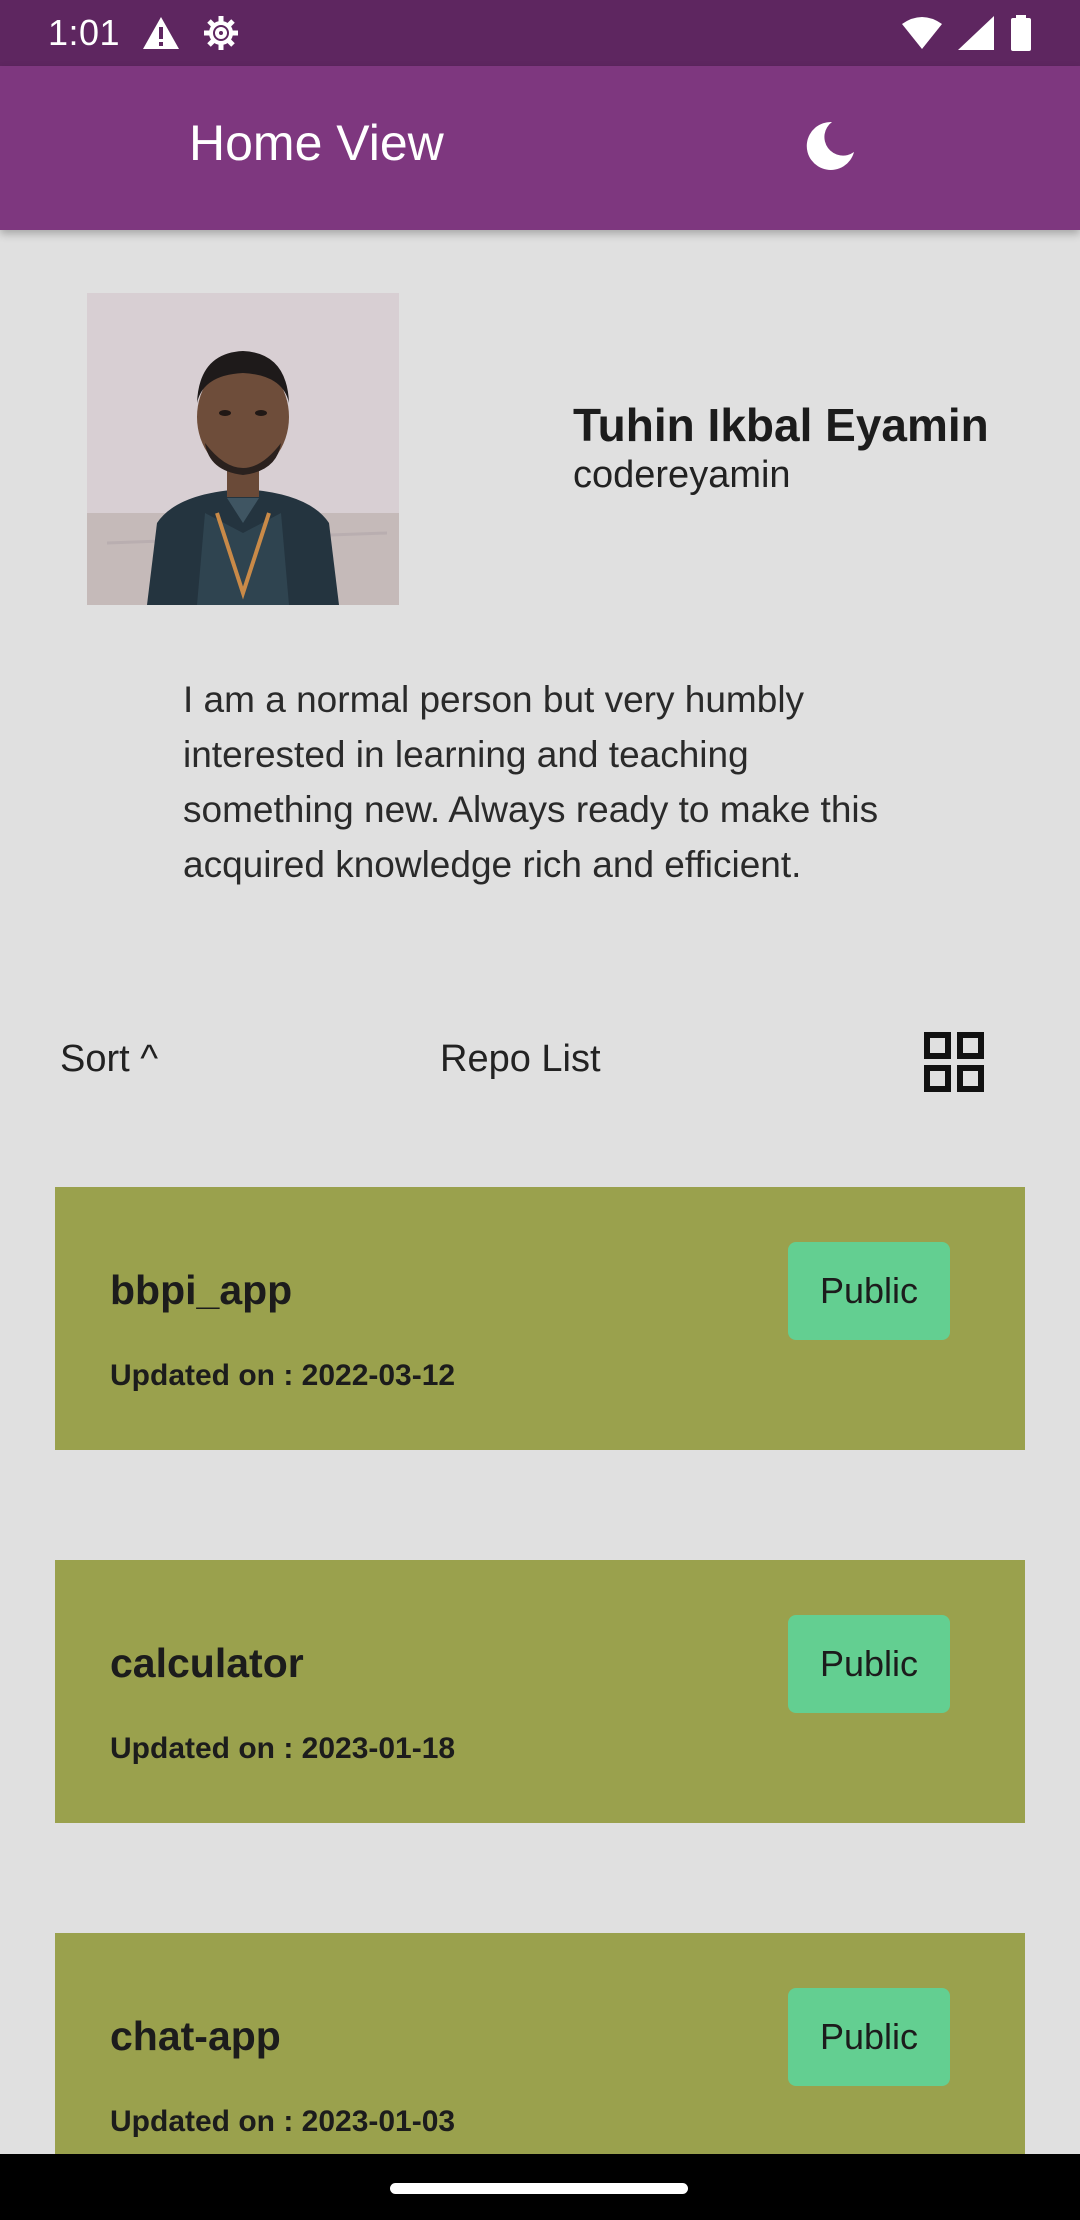 Image resolution: width=1080 pixels, height=2220 pixels. What do you see at coordinates (84, 32) in the screenshot?
I see `status-time: 1:01` at bounding box center [84, 32].